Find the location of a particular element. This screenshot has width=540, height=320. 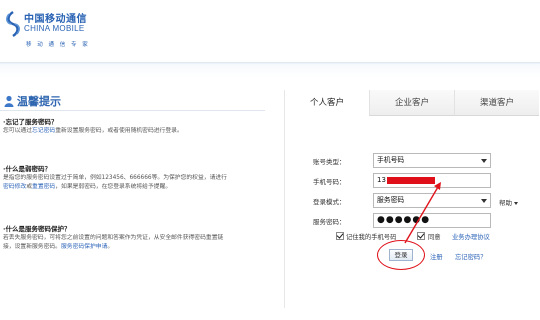

help-dropdown: 帮助 is located at coordinates (508, 202).